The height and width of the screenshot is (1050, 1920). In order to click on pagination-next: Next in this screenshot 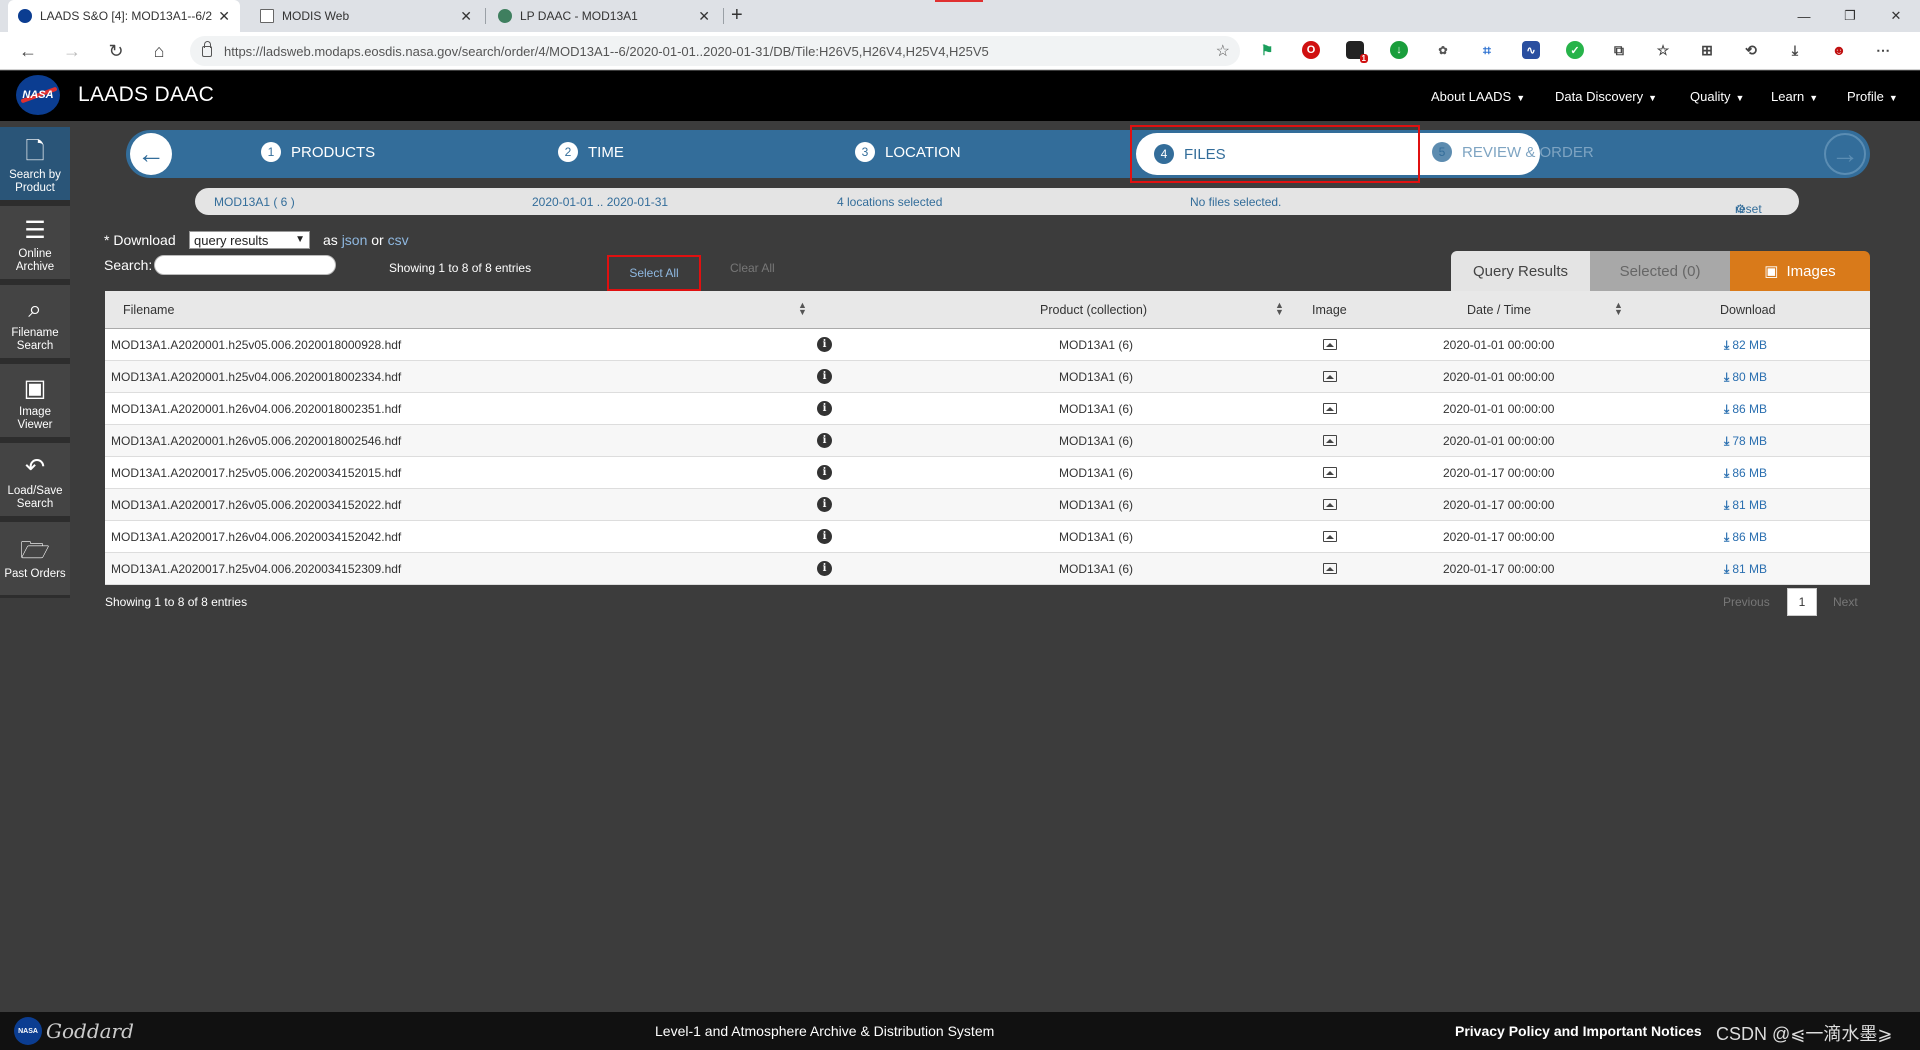, I will do `click(1845, 602)`.